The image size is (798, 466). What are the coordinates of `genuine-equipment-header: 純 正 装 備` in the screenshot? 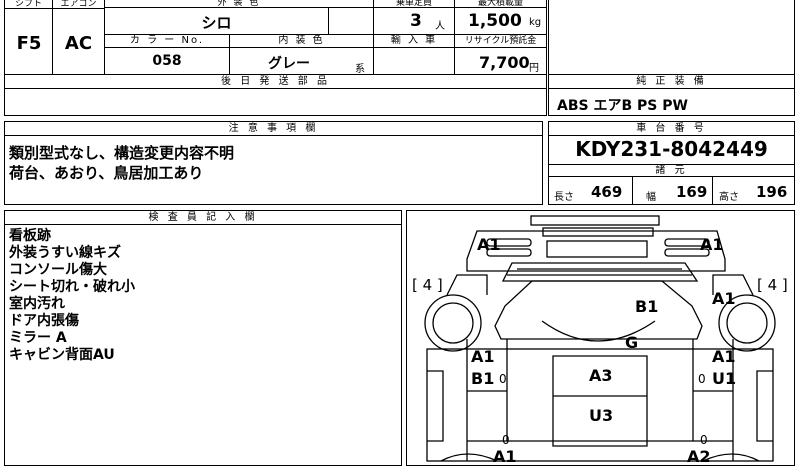 It's located at (671, 82).